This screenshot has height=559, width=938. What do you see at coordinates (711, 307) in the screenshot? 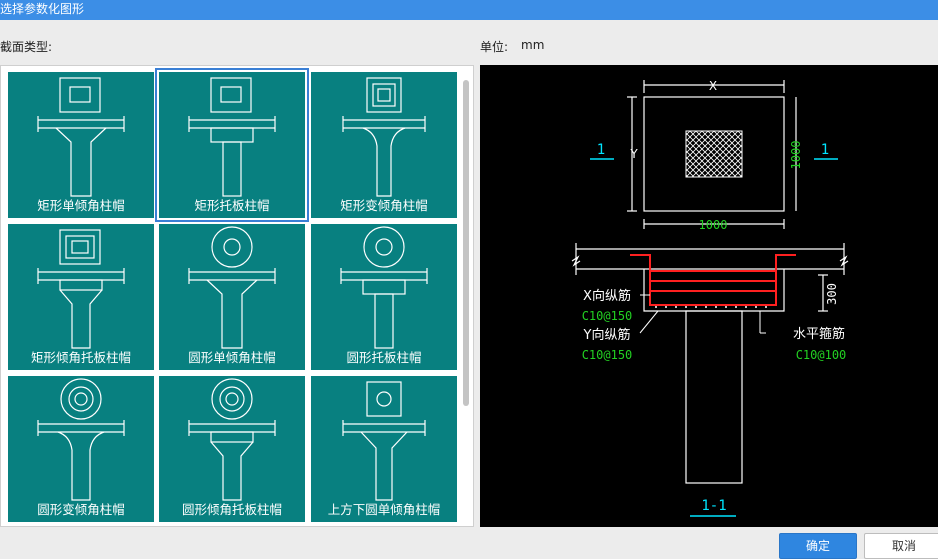
I see `rebar-dots` at bounding box center [711, 307].